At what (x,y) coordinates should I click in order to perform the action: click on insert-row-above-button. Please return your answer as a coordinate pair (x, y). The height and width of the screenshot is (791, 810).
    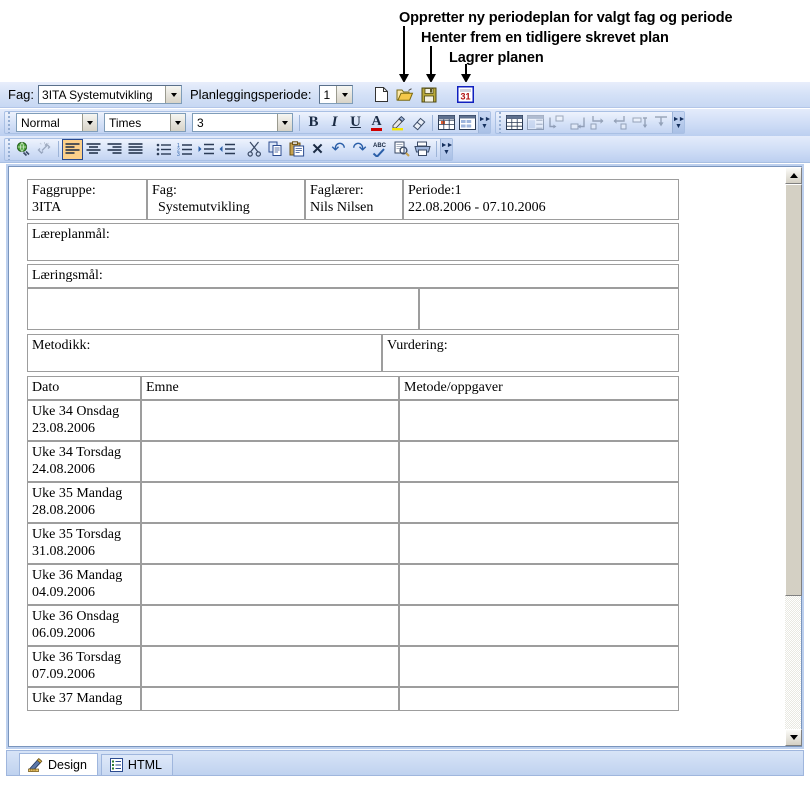
    Looking at the image, I should click on (556, 122).